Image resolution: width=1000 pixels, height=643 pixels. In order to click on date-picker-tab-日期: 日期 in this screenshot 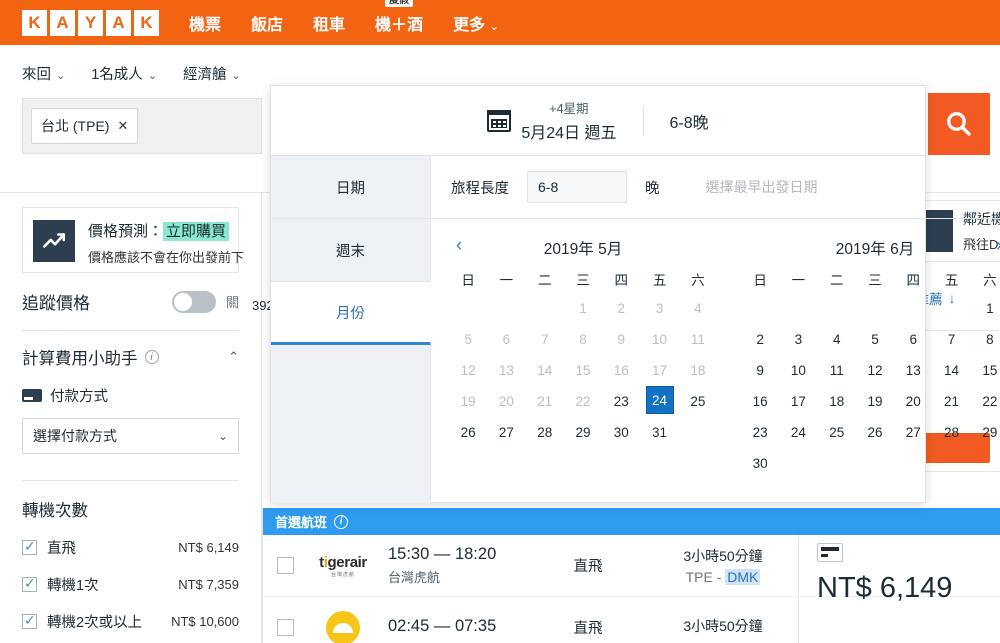, I will do `click(350, 187)`.